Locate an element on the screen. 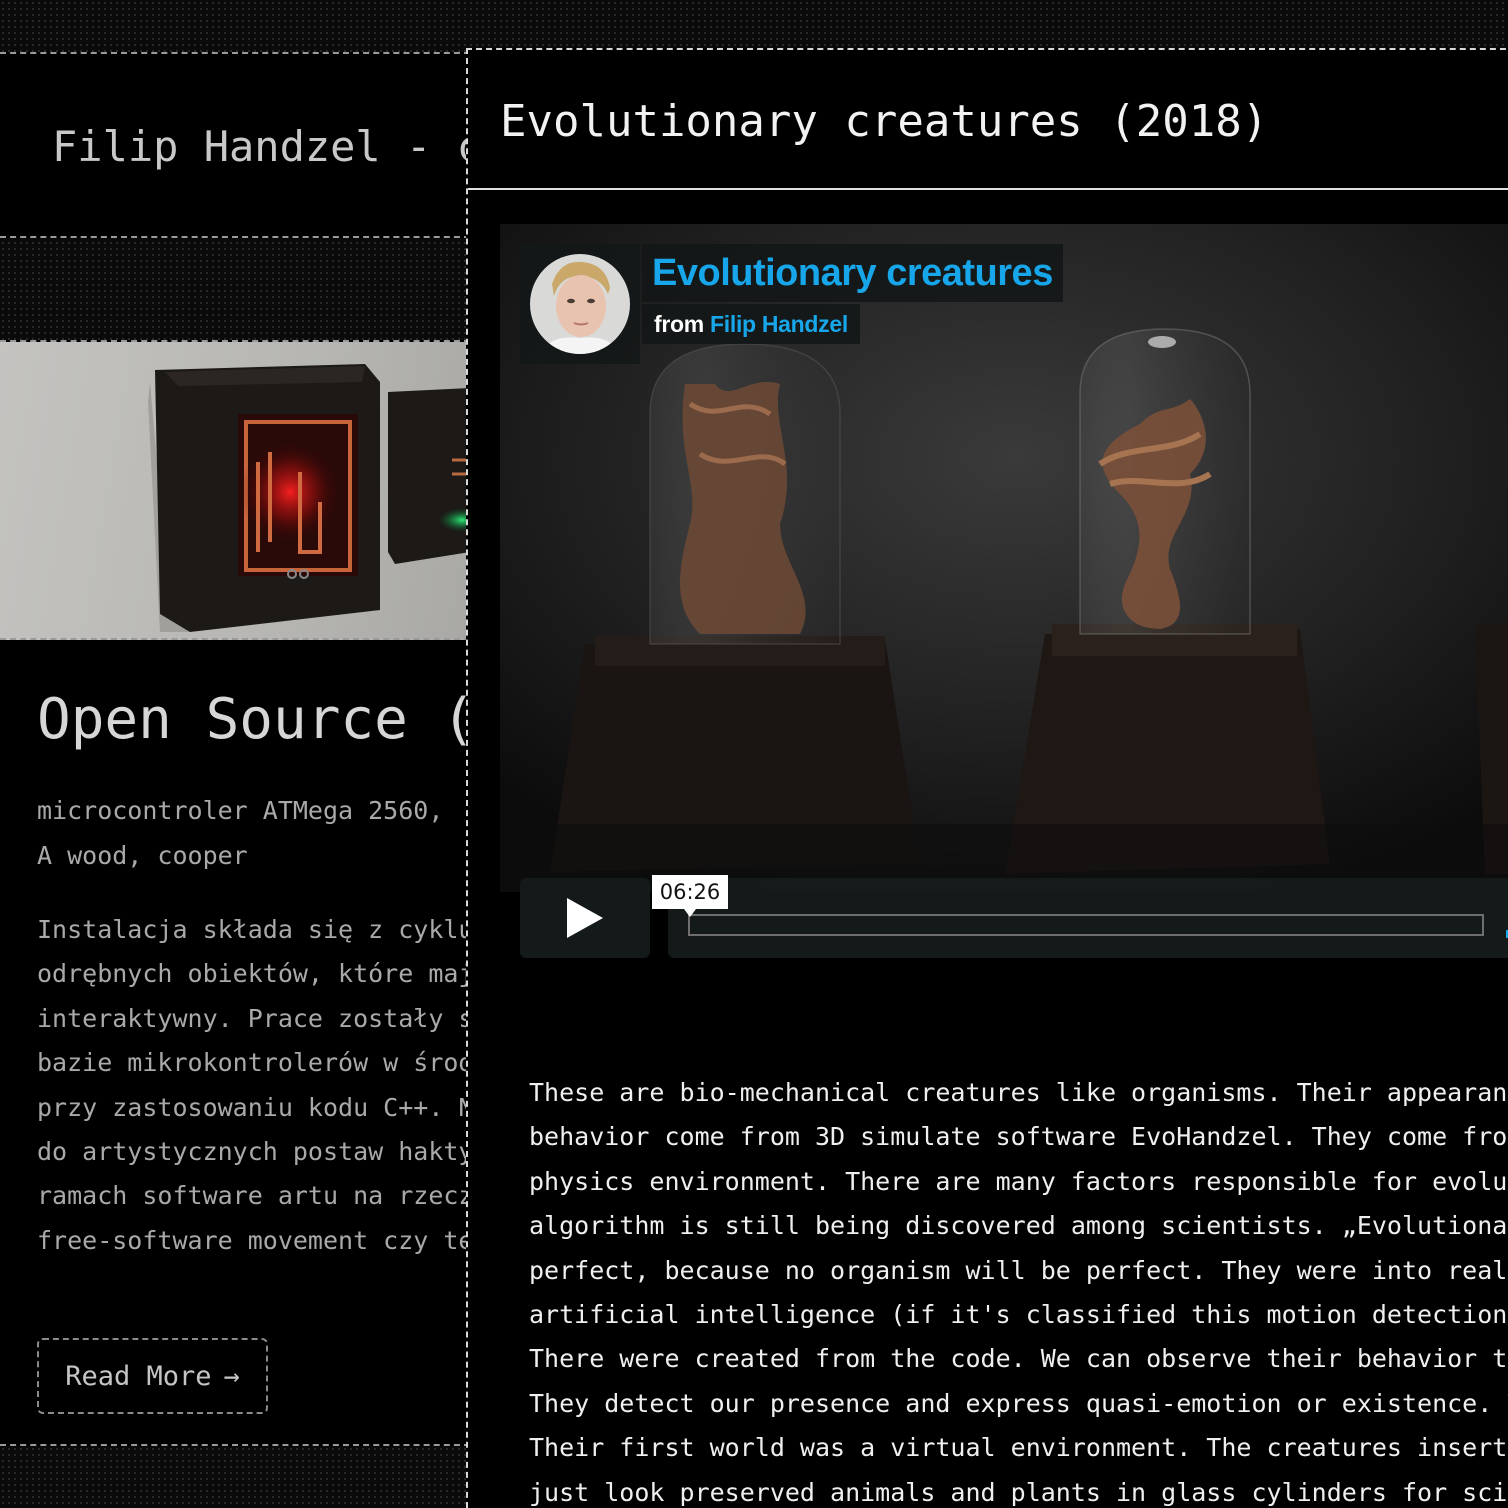  modal-divider is located at coordinates (988, 189).